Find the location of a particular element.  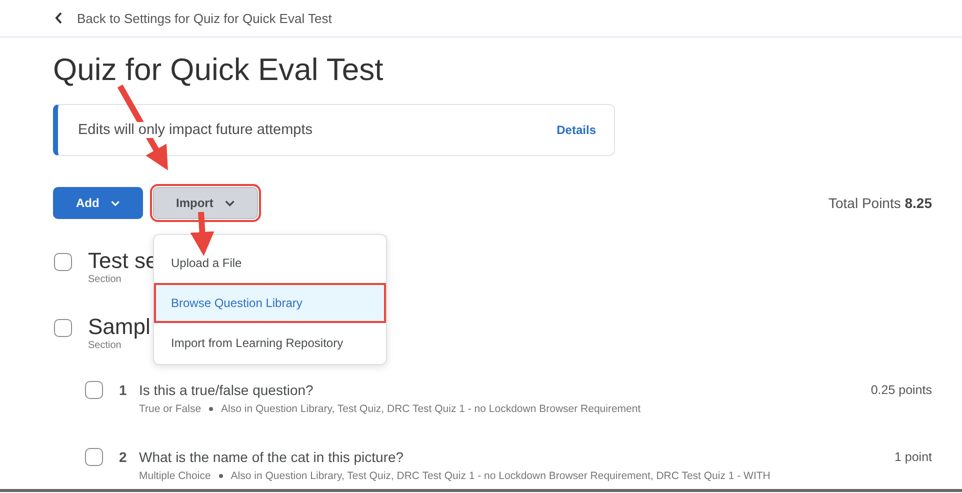

menu-item: Browse Question Library is located at coordinates (270, 303).